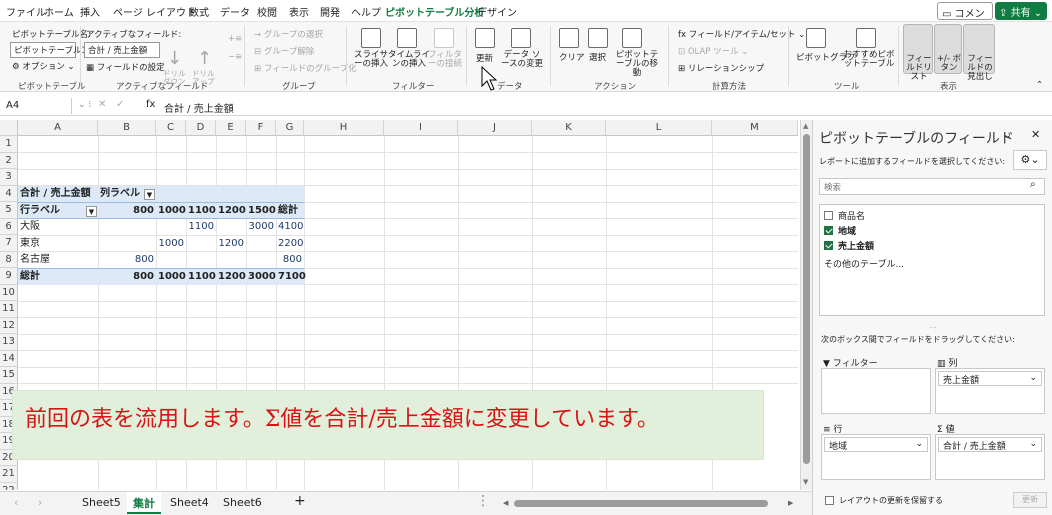  I want to click on insert-timeline-button: タイムラインの挿入, so click(409, 60).